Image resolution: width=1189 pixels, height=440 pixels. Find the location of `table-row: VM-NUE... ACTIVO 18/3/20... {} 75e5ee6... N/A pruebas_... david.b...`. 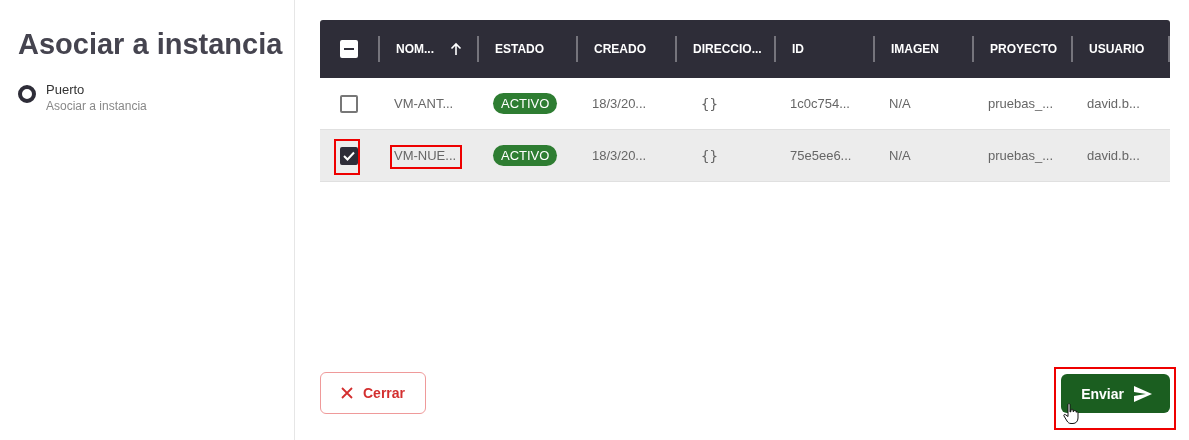

table-row: VM-NUE... ACTIVO 18/3/20... {} 75e5ee6... N/A pruebas_... david.b... is located at coordinates (745, 156).